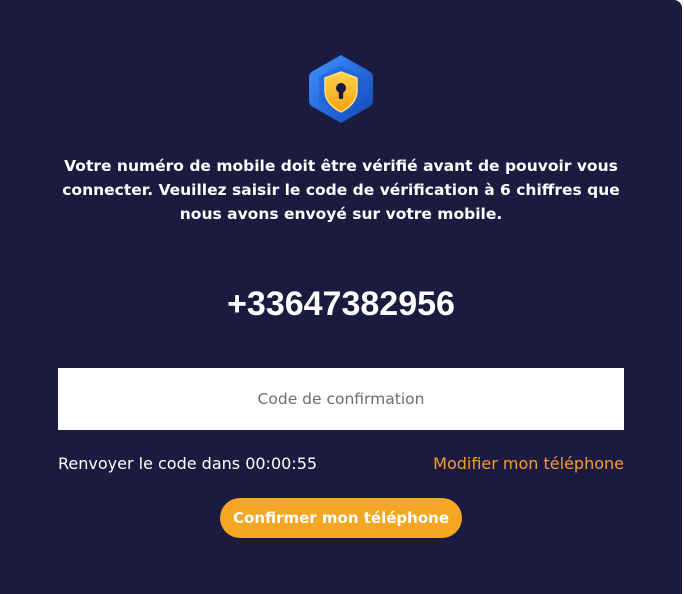  I want to click on shield-lock-icon, so click(341, 89).